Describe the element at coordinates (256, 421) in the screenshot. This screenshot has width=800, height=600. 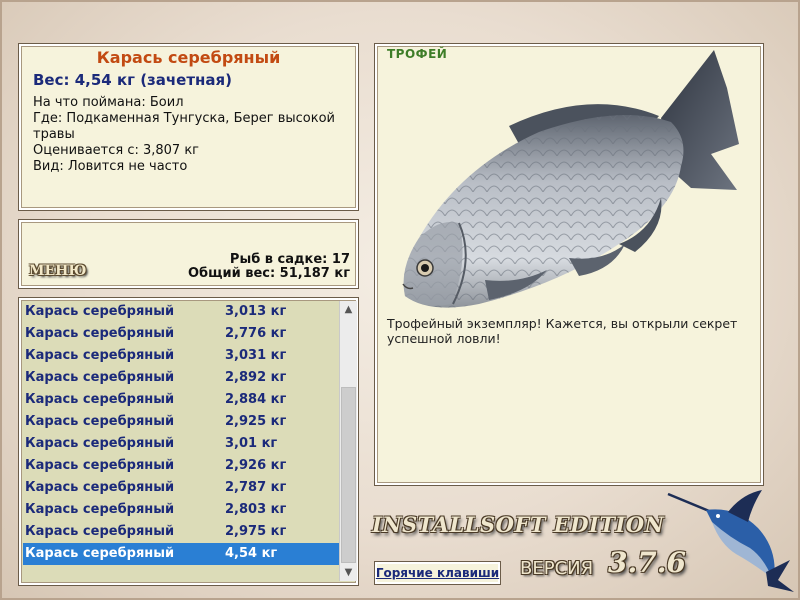
I see `catch-fish-weight: 2,925 кг` at that location.